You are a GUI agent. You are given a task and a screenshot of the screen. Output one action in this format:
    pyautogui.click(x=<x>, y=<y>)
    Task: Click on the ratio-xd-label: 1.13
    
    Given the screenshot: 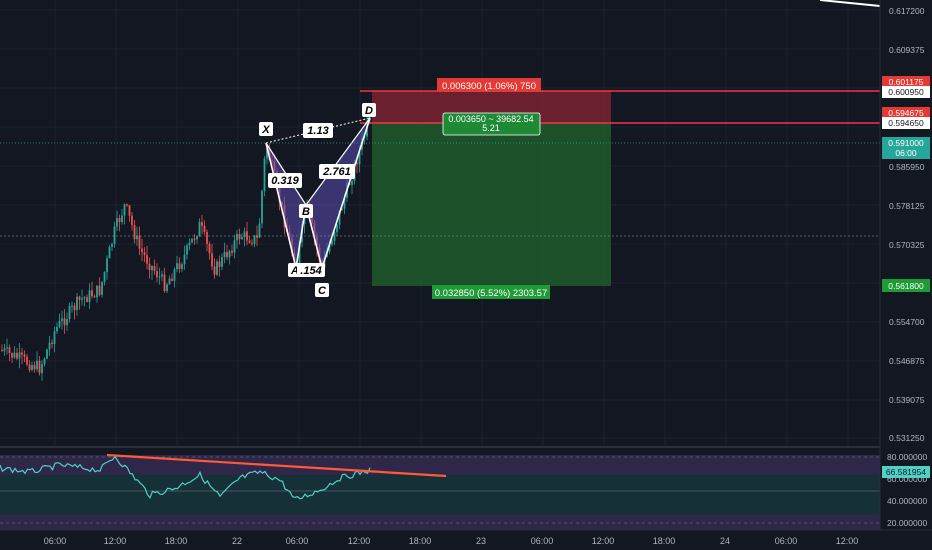 What is the action you would take?
    pyautogui.click(x=318, y=130)
    